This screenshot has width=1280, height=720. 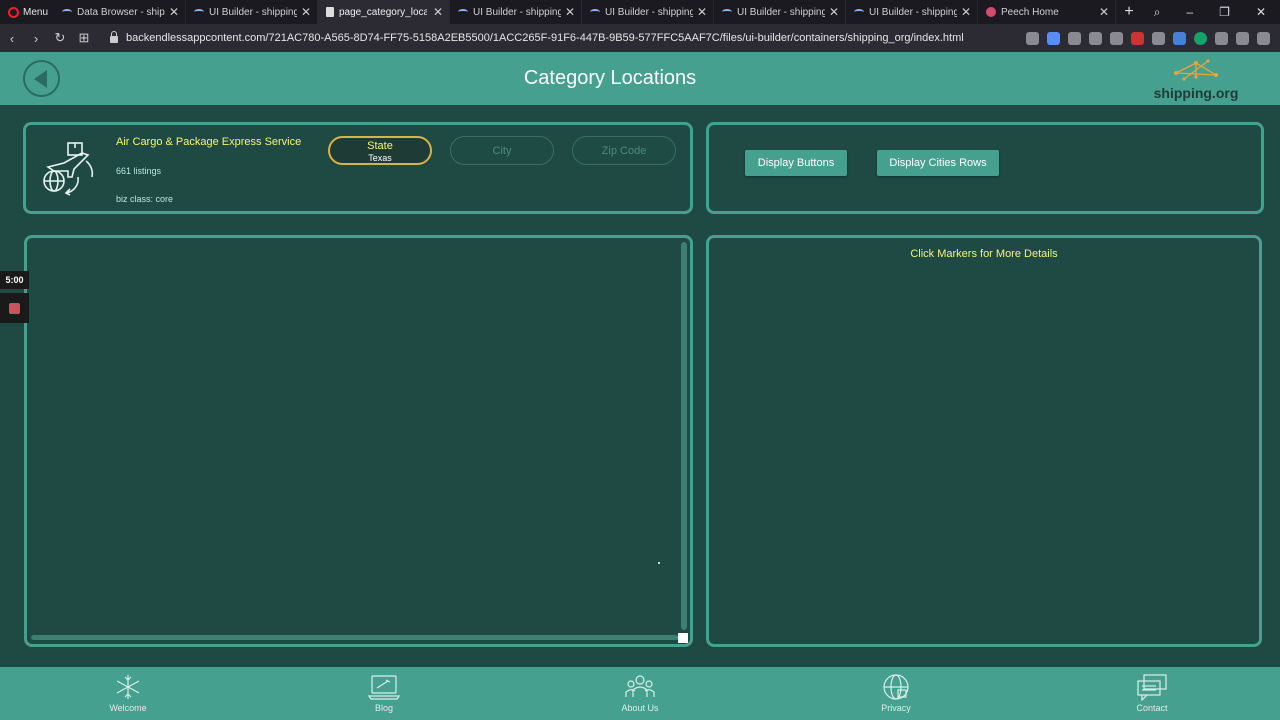 I want to click on business-class: biz class: core, so click(x=145, y=199).